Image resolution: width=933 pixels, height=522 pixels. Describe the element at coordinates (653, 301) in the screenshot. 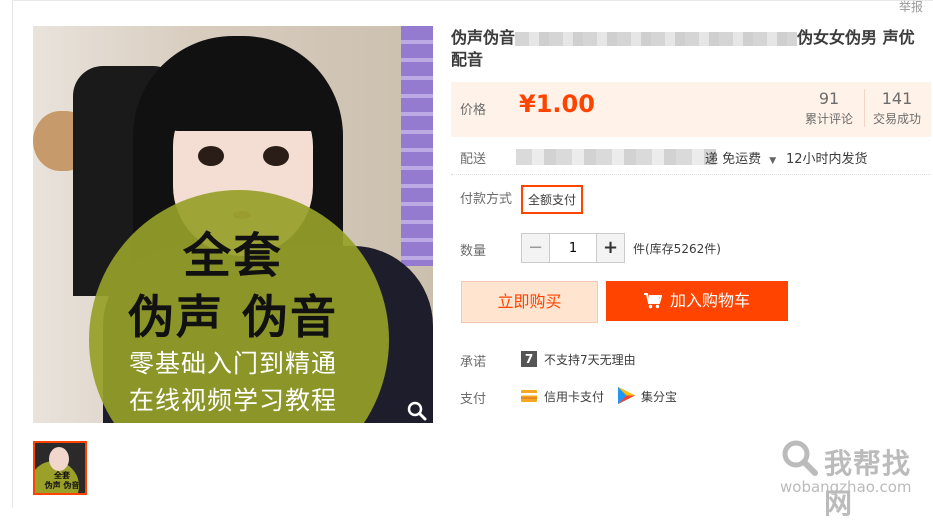

I see `cart-icon` at that location.